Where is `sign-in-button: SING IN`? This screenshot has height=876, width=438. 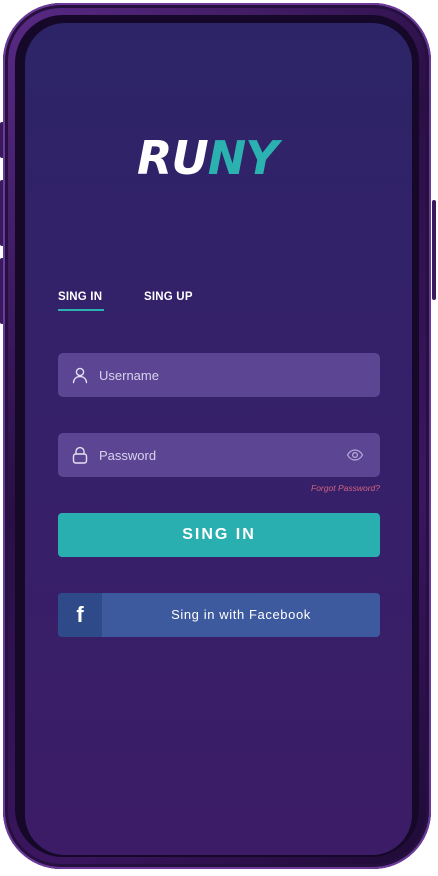
sign-in-button: SING IN is located at coordinates (219, 535).